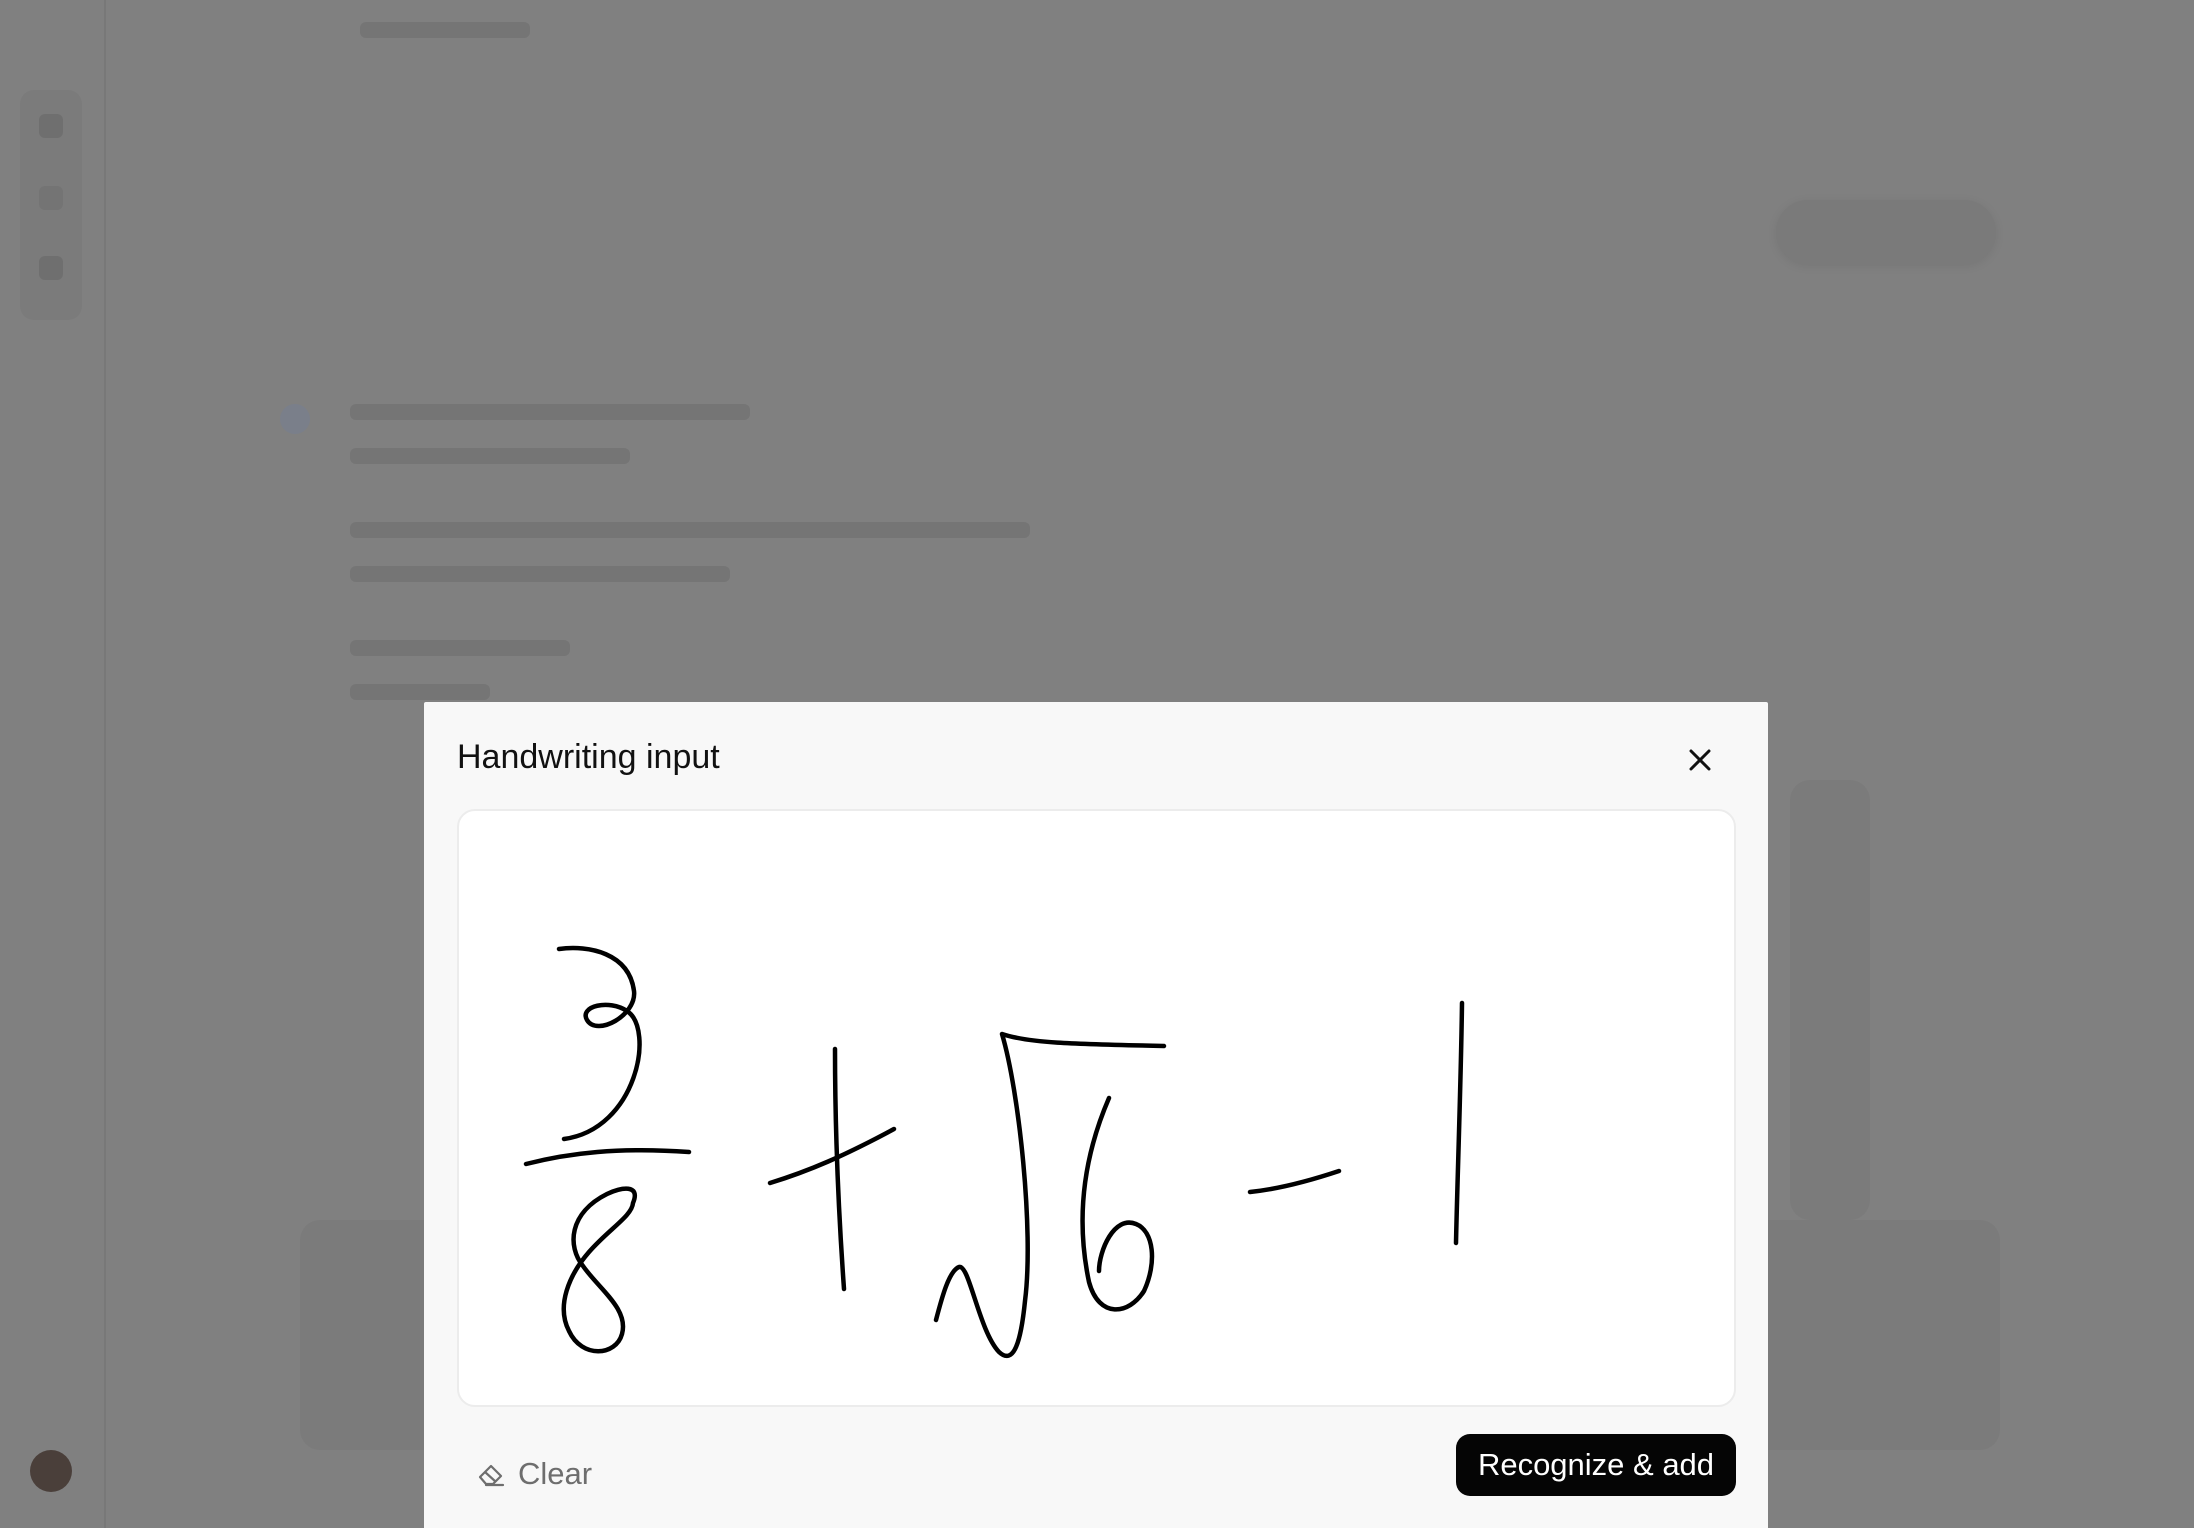 Image resolution: width=2194 pixels, height=1528 pixels. Describe the element at coordinates (1459, 1123) in the screenshot. I see `stroke-one` at that location.